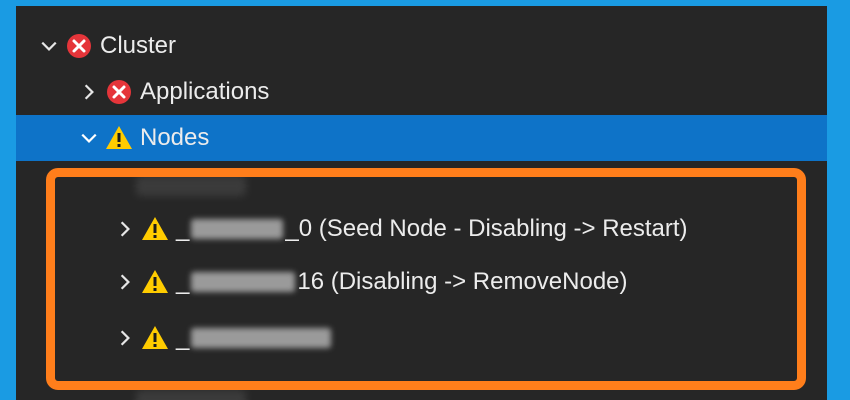 Image resolution: width=850 pixels, height=400 pixels. Describe the element at coordinates (138, 45) in the screenshot. I see `tree-item-label: Cluster` at that location.